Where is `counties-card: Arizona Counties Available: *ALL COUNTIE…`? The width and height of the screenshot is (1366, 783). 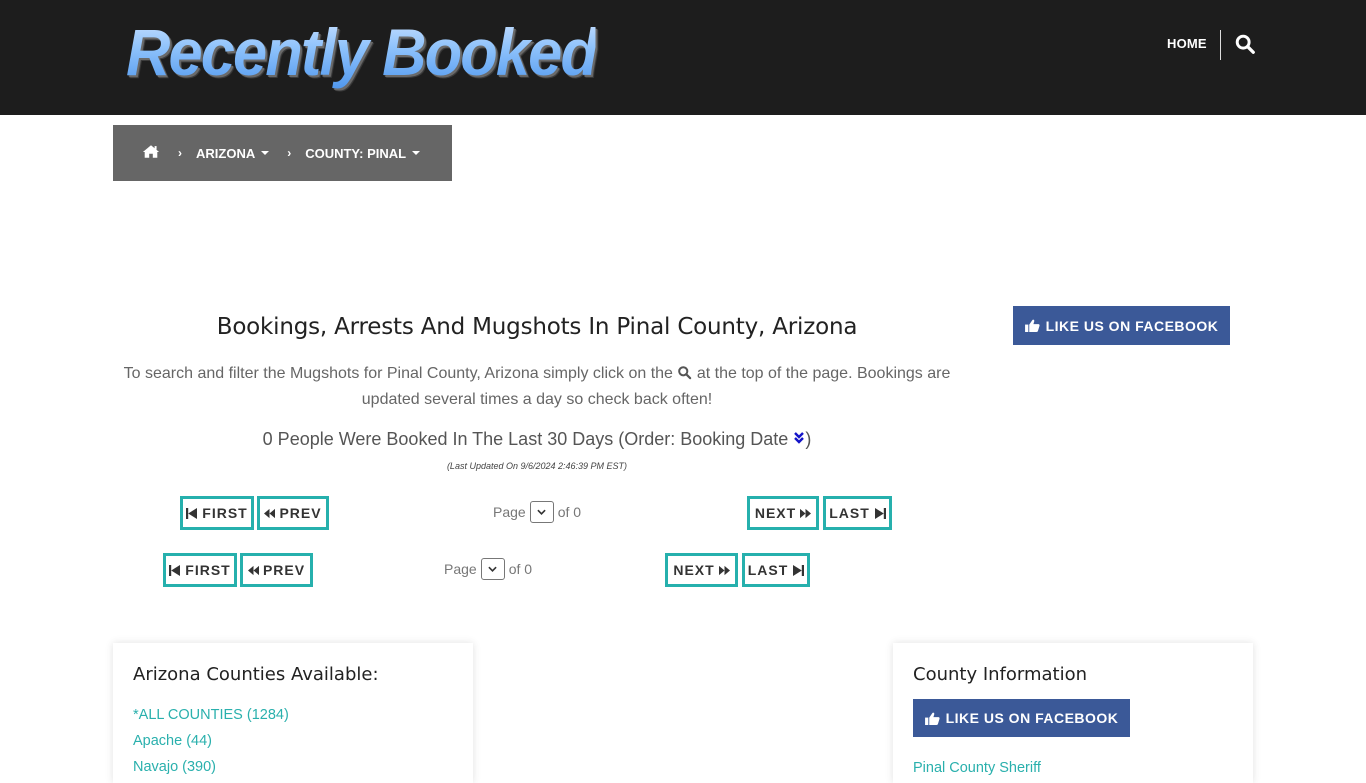 counties-card: Arizona Counties Available: *ALL COUNTIE… is located at coordinates (293, 713).